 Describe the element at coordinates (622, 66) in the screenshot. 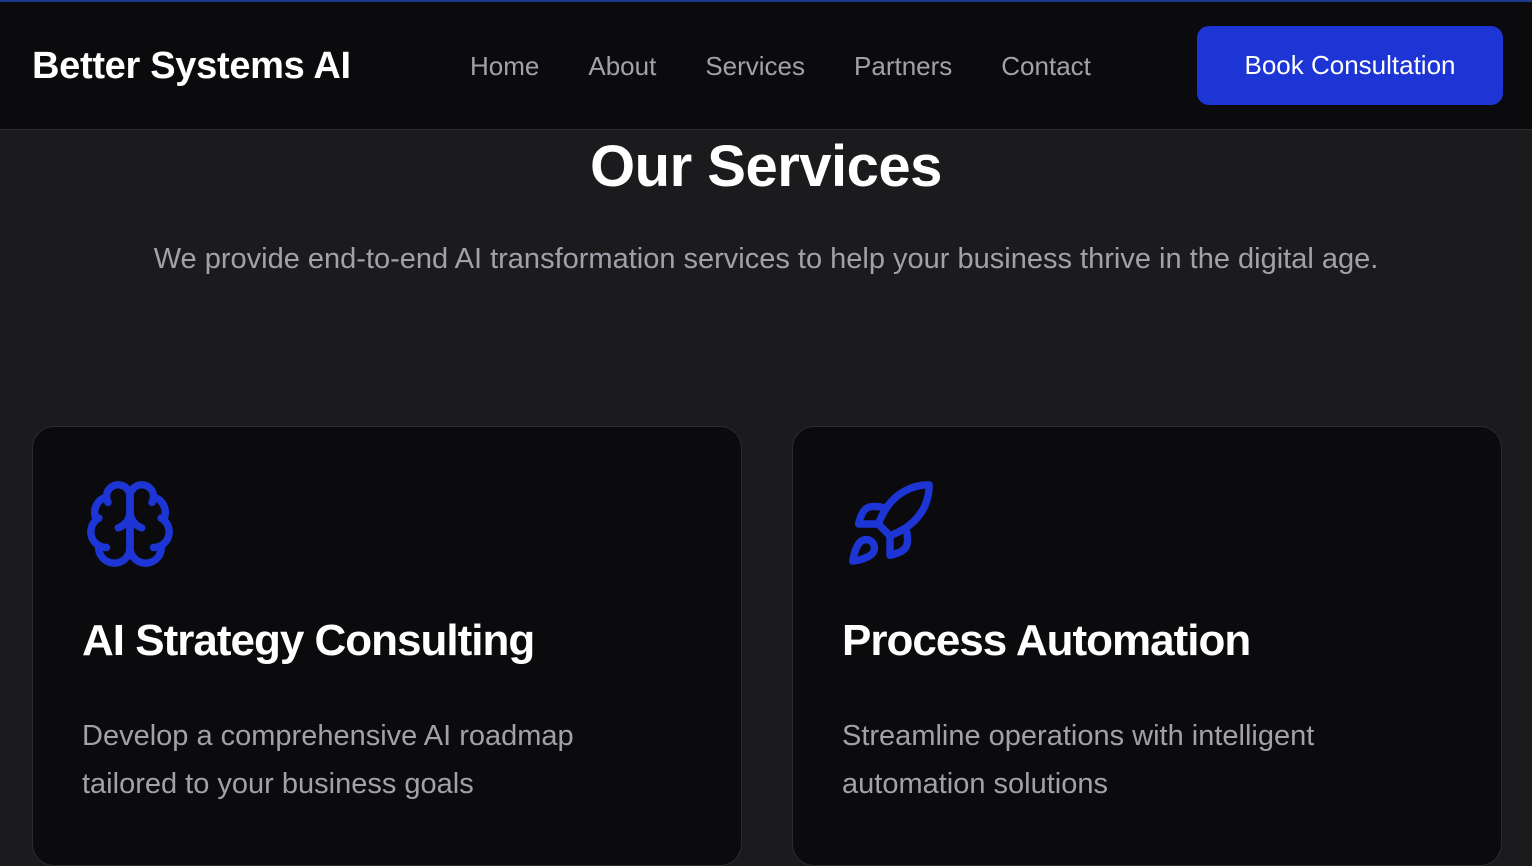

I see `nav-link-about: About` at that location.